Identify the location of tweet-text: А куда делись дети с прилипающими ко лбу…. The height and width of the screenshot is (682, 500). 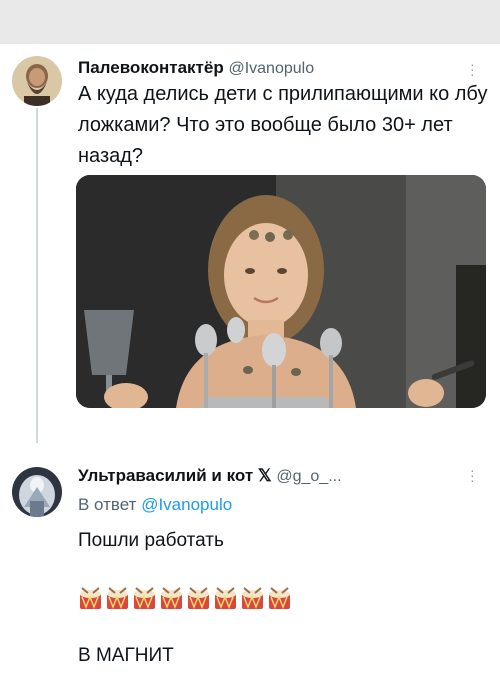
(283, 125).